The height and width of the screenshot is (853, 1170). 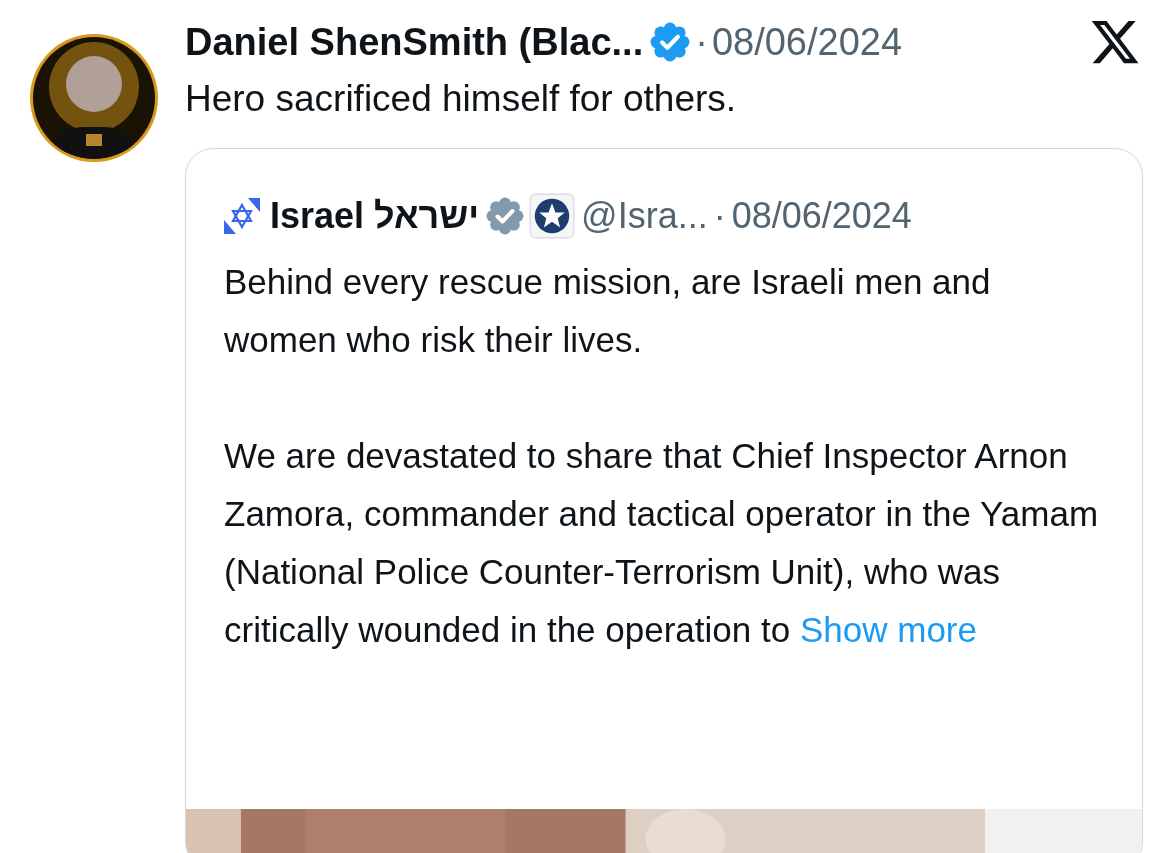 What do you see at coordinates (461, 99) in the screenshot?
I see `post-text: Hero sacrificed himself for others.` at bounding box center [461, 99].